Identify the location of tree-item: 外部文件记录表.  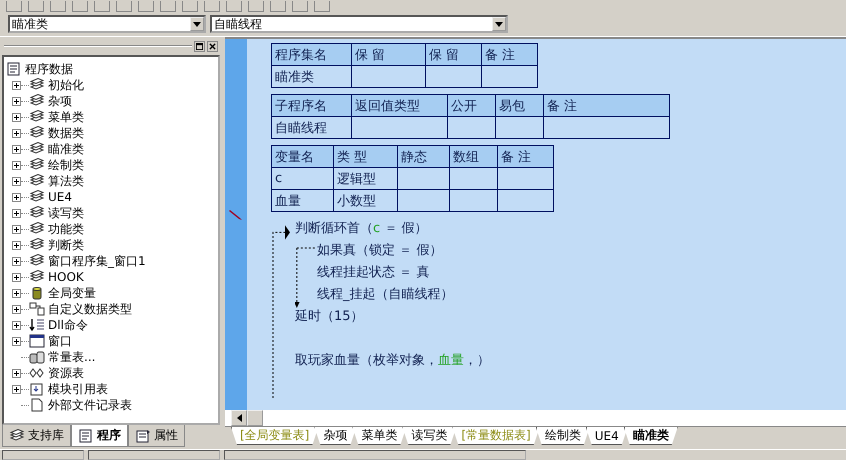
(80, 405).